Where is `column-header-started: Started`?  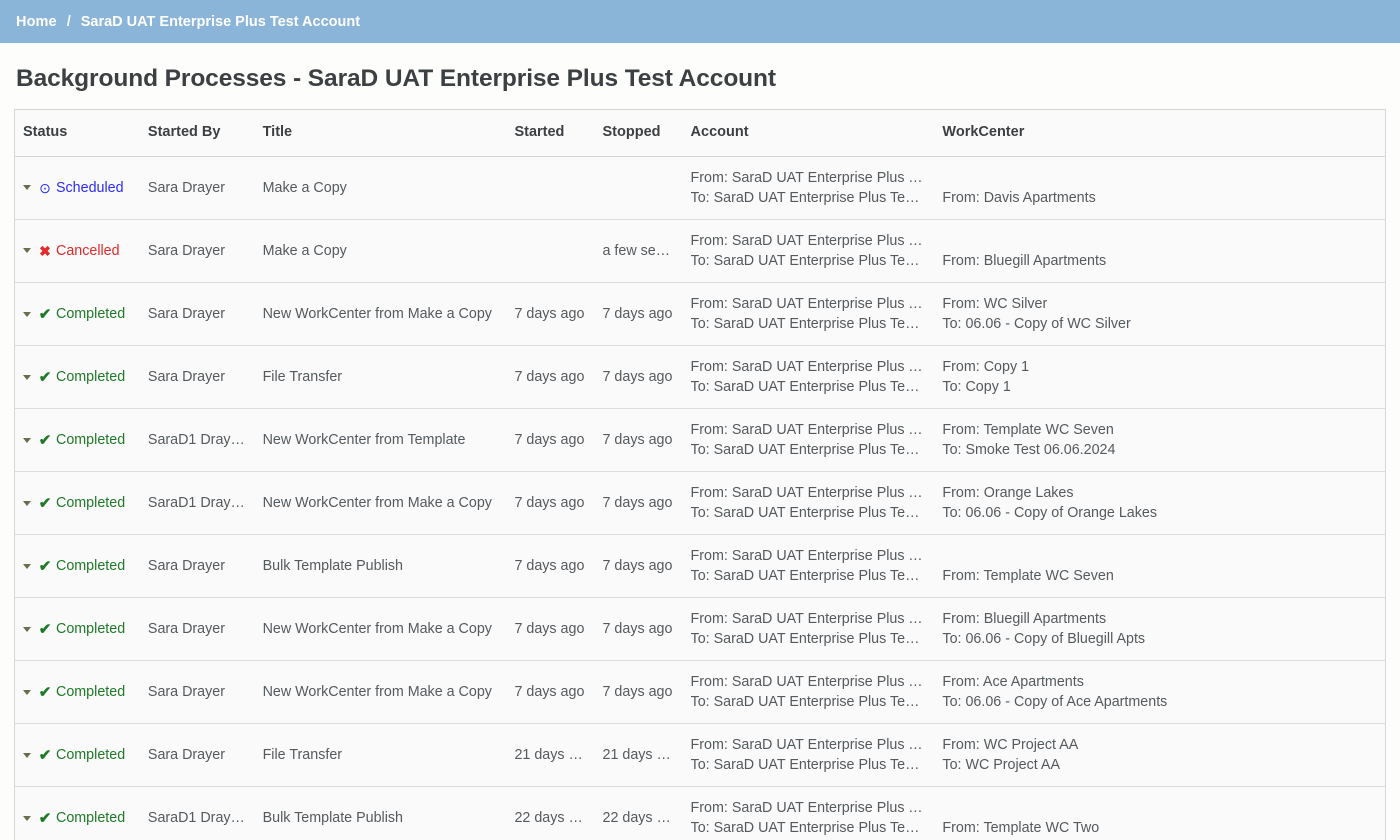 column-header-started: Started is located at coordinates (550, 133).